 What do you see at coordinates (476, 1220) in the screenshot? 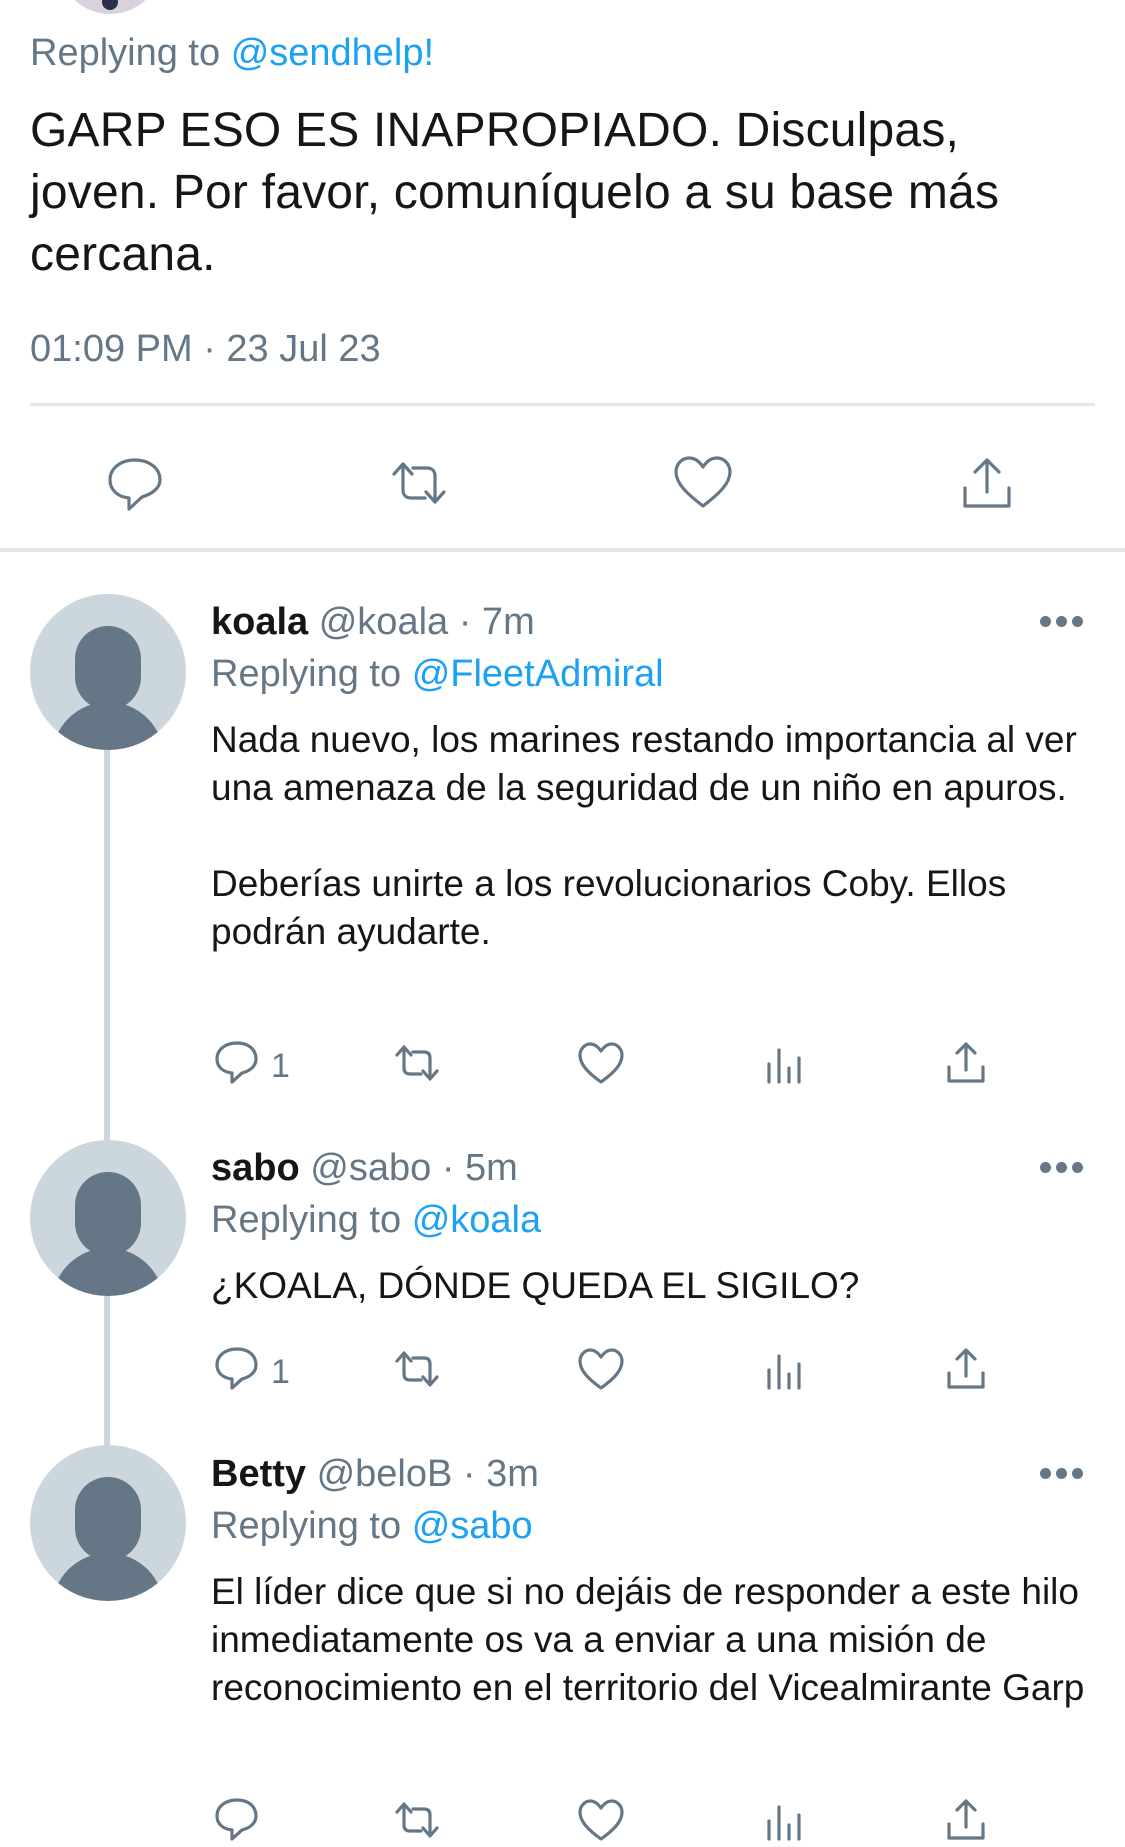
I see `replying-handle-link: @koala` at bounding box center [476, 1220].